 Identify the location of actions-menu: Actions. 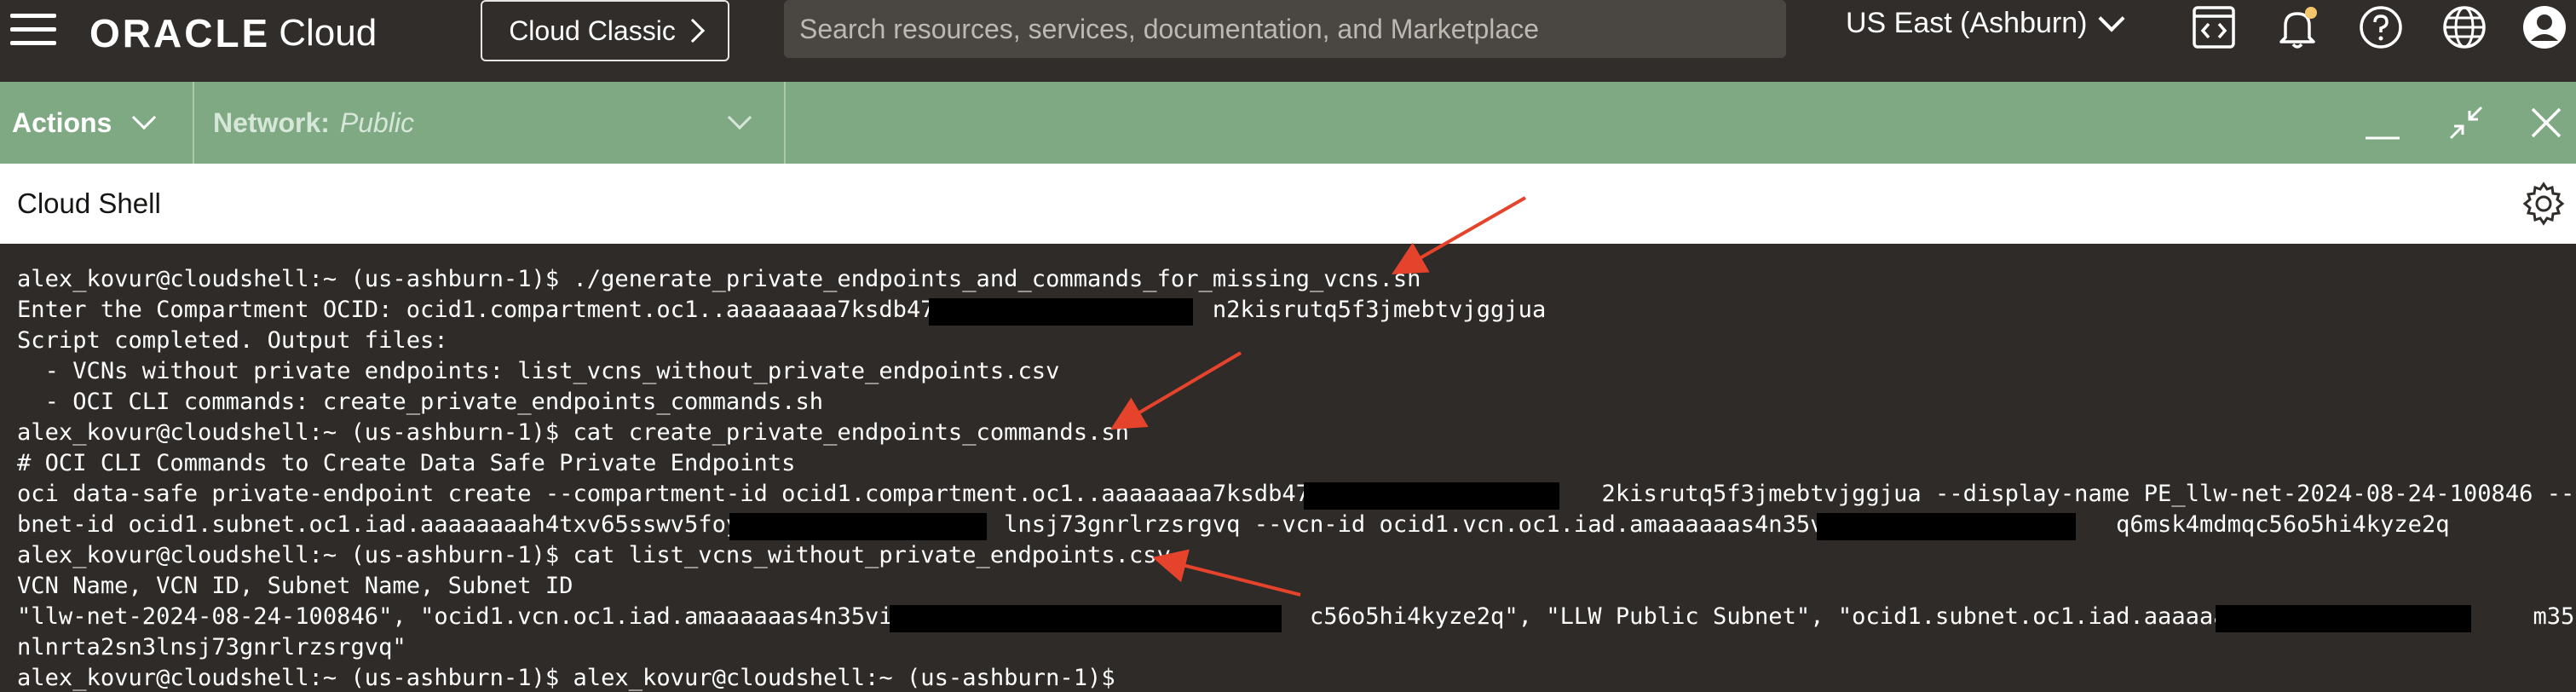
(84, 123).